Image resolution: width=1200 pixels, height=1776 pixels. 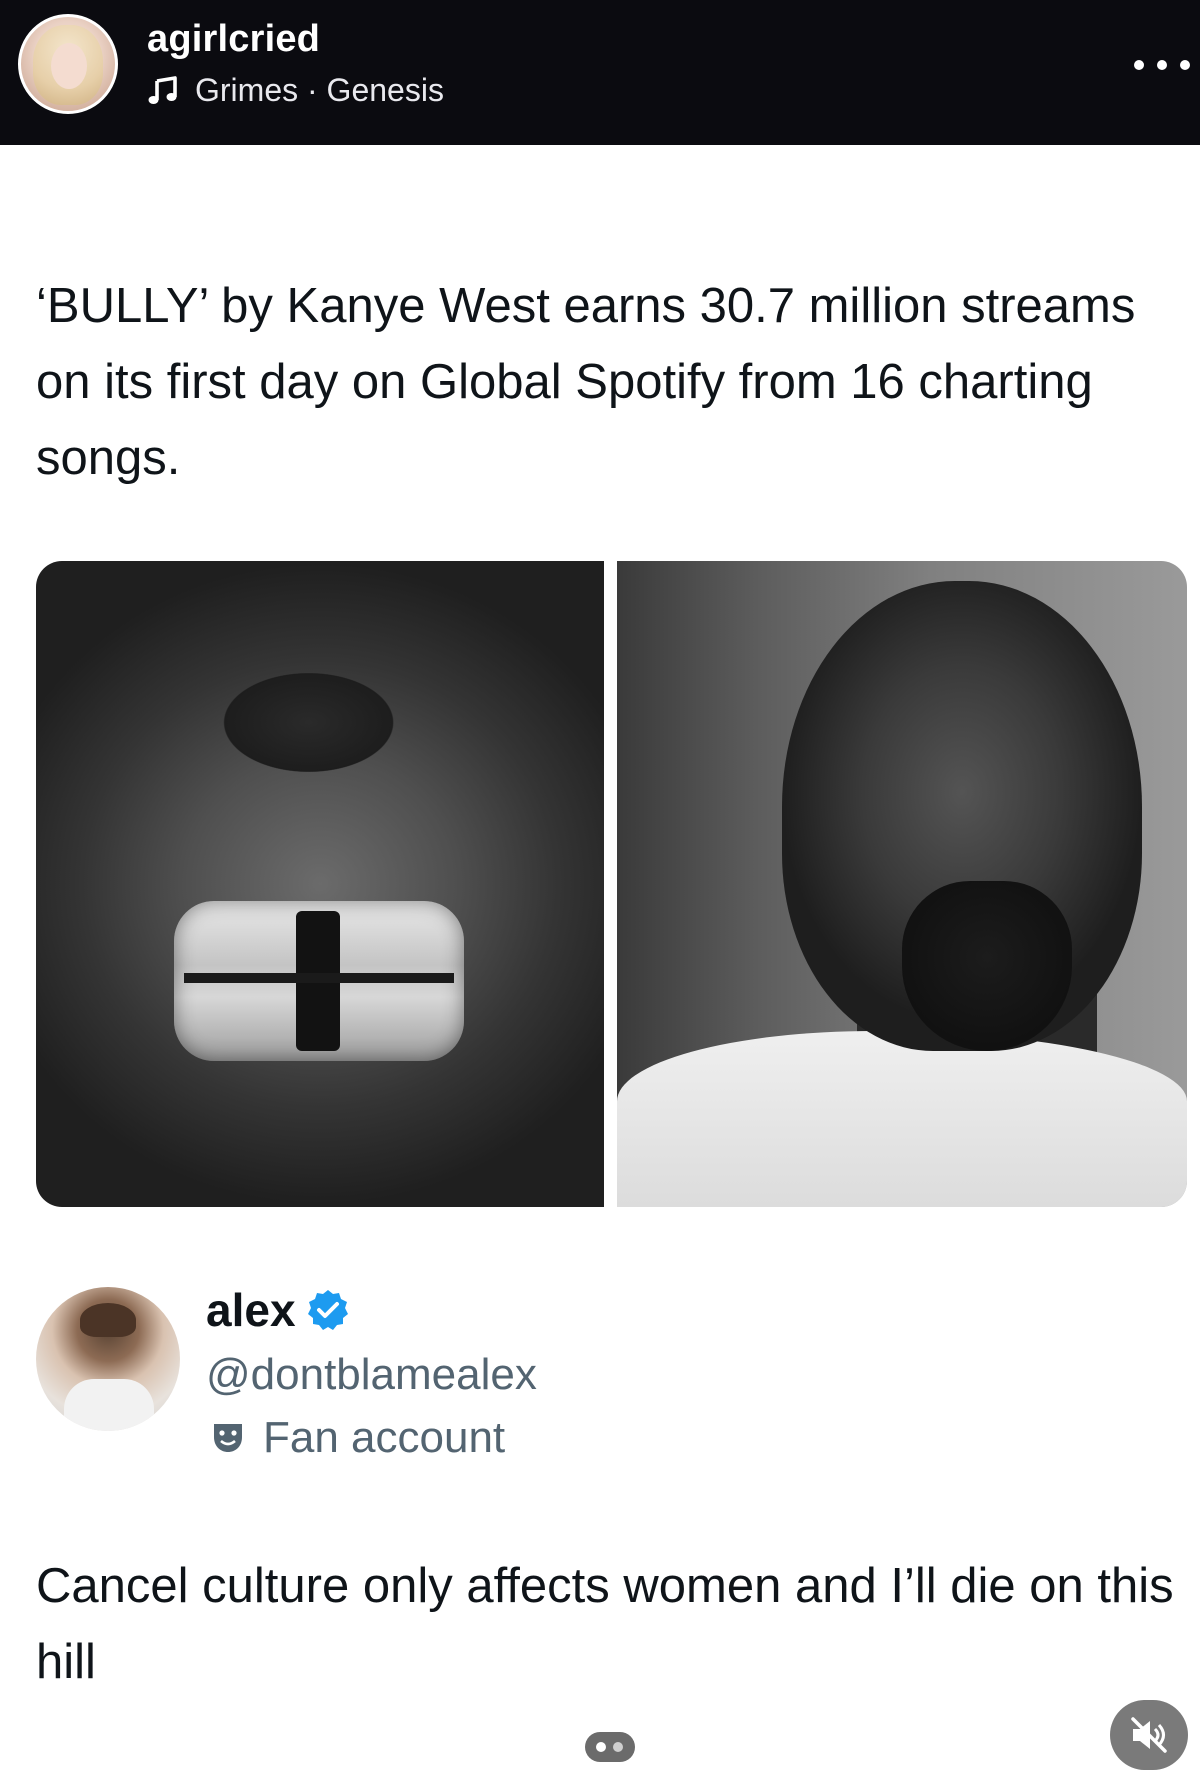 What do you see at coordinates (228, 1438) in the screenshot?
I see `theater-mask-icon` at bounding box center [228, 1438].